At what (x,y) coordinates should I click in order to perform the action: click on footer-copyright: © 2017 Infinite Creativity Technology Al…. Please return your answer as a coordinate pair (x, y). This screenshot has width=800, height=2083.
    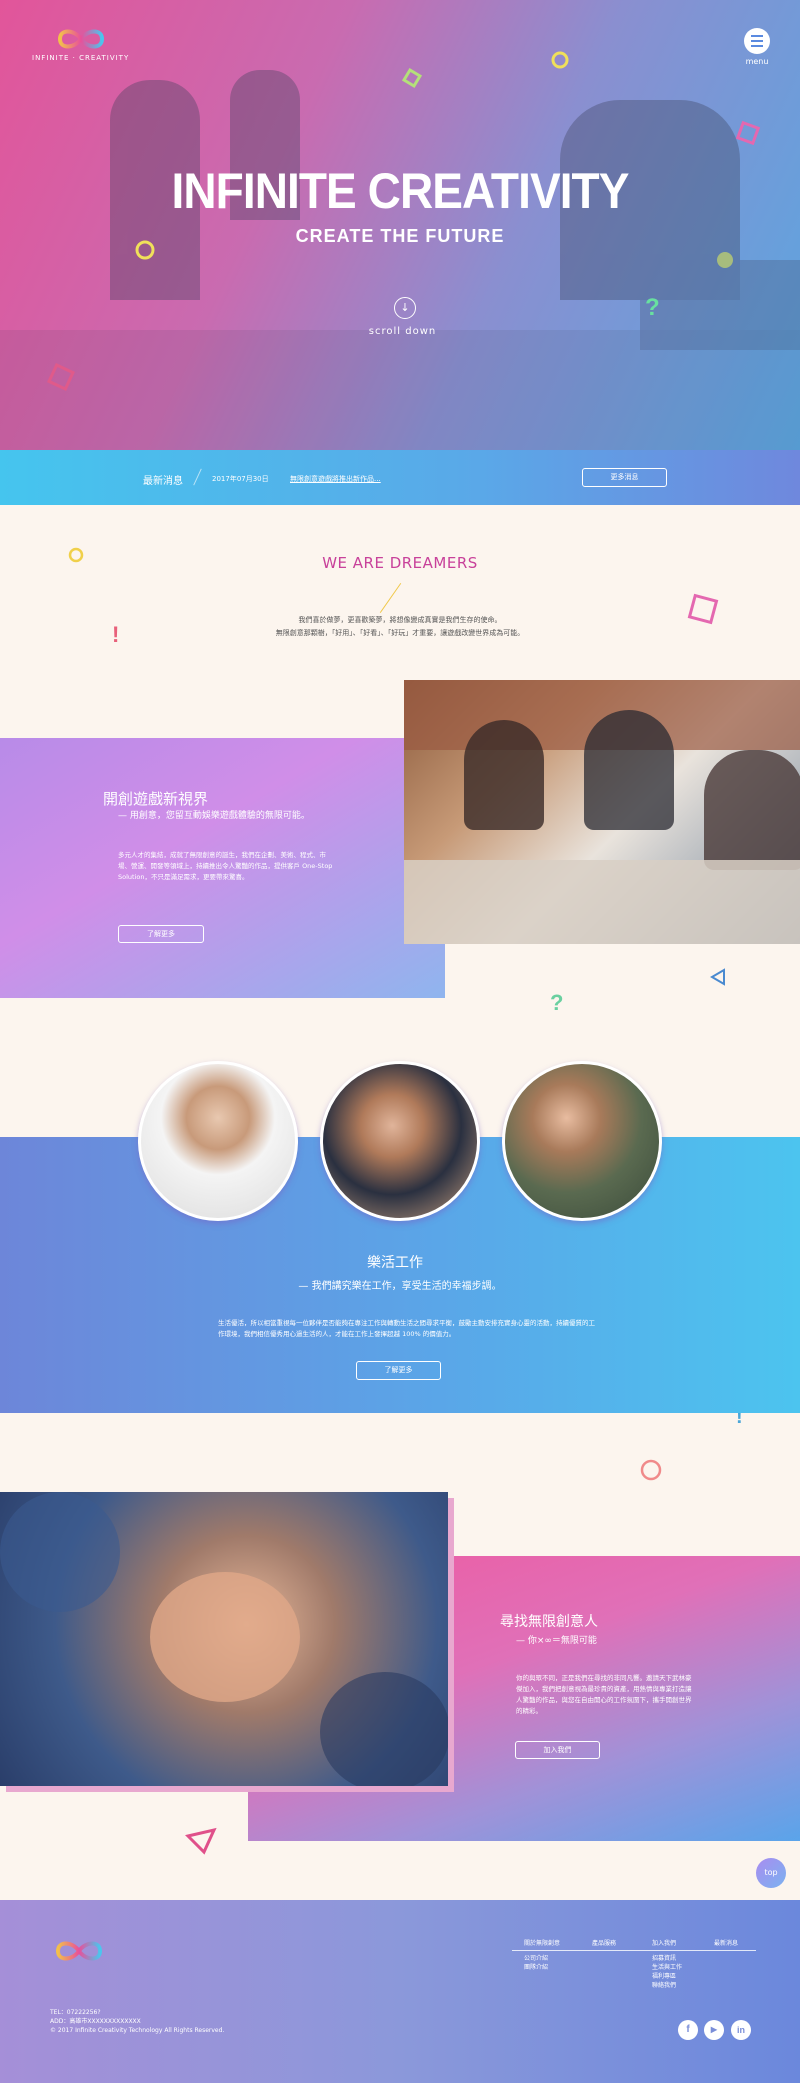
    Looking at the image, I should click on (137, 2030).